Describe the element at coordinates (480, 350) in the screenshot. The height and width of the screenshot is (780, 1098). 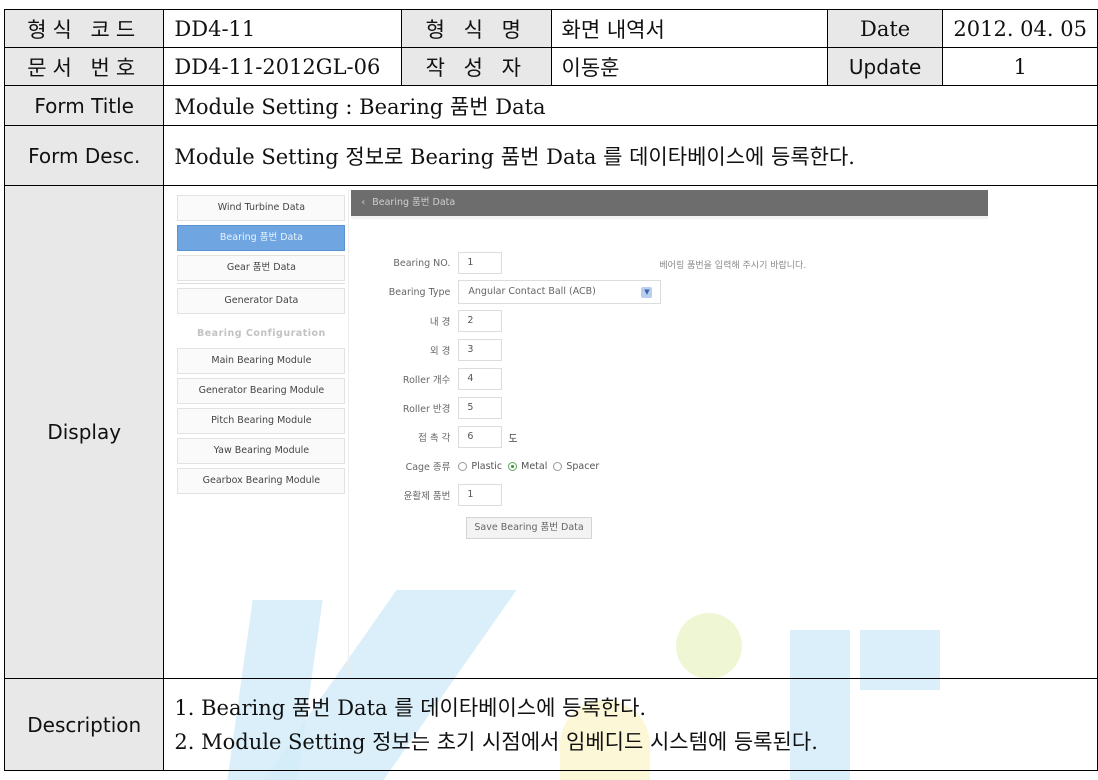
I see `outer-diameter-input: 3` at that location.